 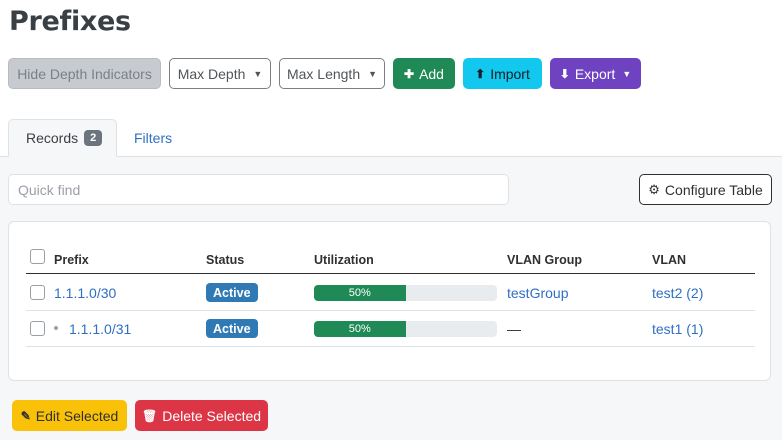 I want to click on plus-icon: ✚, so click(x=409, y=73).